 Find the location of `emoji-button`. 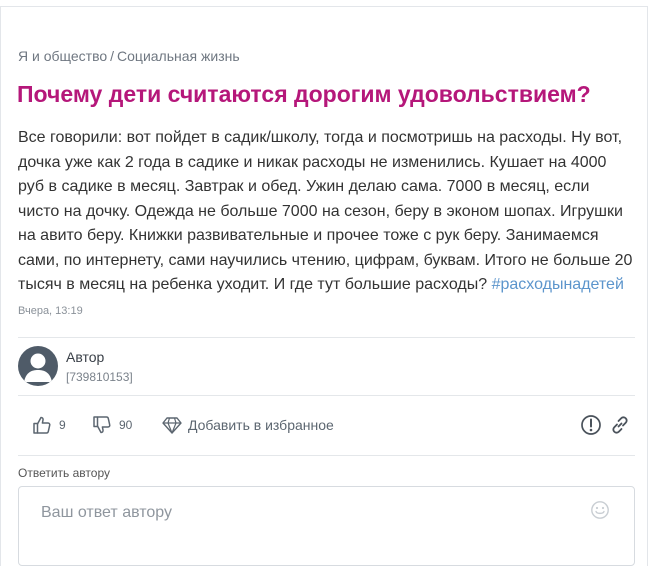

emoji-button is located at coordinates (600, 512).